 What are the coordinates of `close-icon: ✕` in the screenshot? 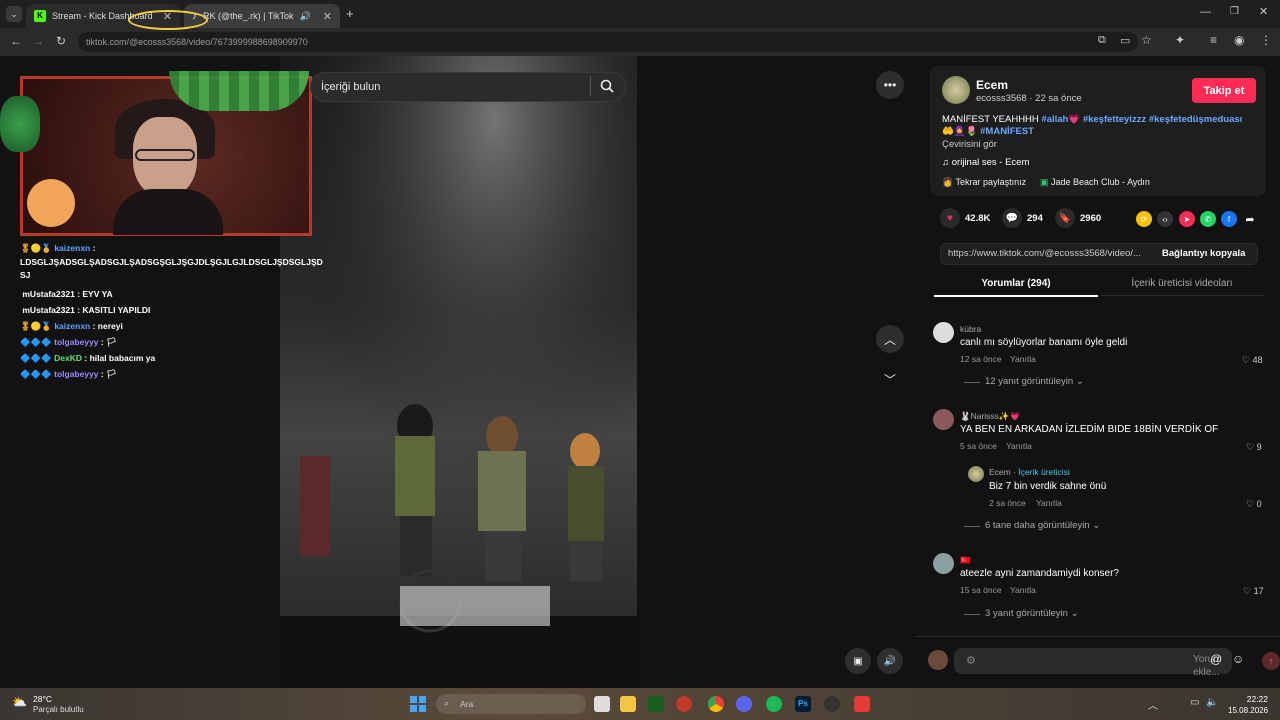 It's located at (327, 16).